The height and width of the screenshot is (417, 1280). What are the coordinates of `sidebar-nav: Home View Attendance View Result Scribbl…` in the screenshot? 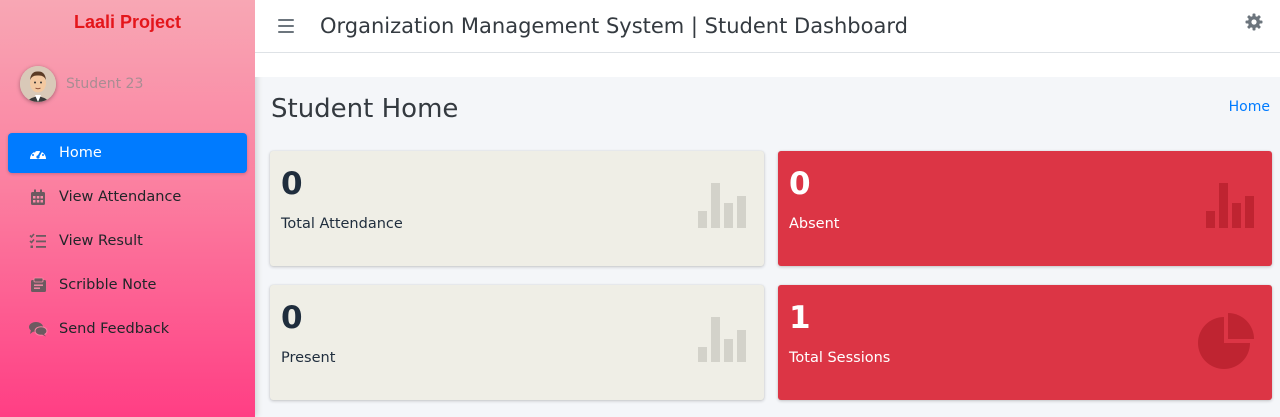 It's located at (127, 241).